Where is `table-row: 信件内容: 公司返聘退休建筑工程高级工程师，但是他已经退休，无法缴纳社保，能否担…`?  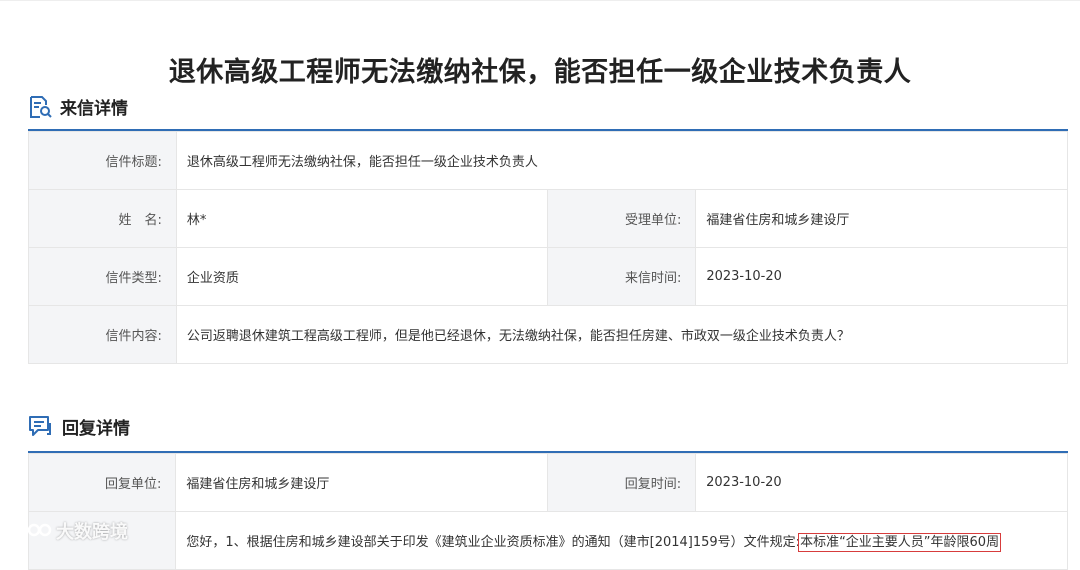 table-row: 信件内容: 公司返聘退休建筑工程高级工程师，但是他已经退休，无法缴纳社保，能否担… is located at coordinates (548, 334).